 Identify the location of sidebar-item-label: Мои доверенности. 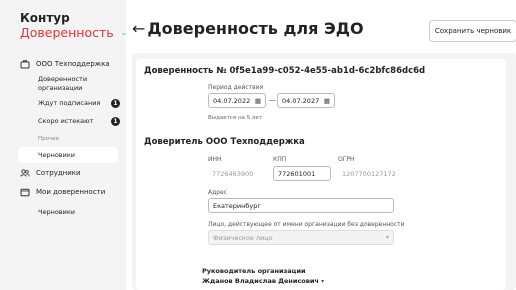
(71, 192).